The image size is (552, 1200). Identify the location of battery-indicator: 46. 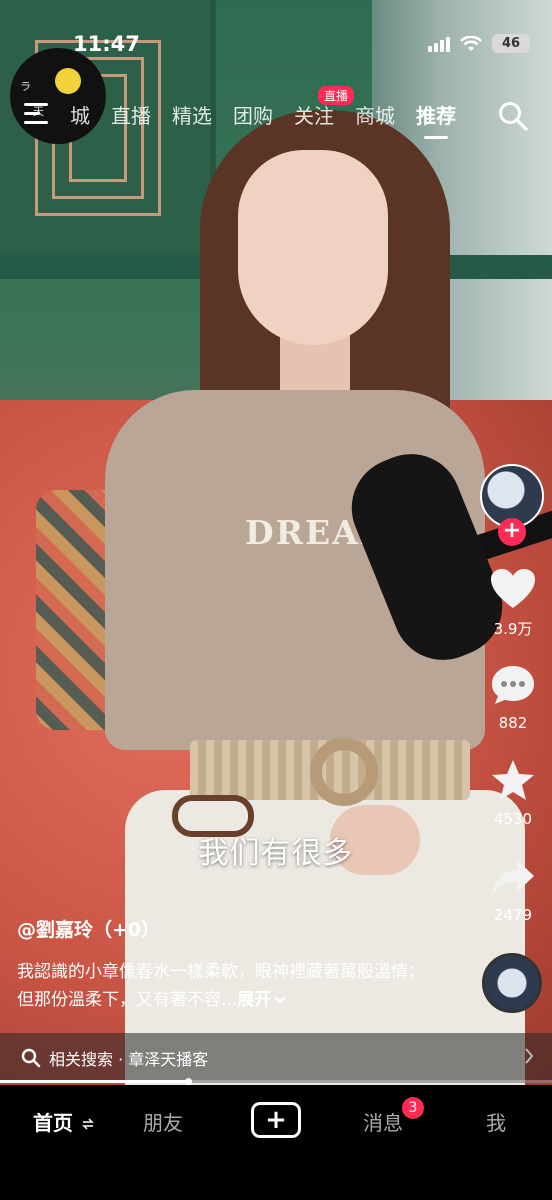
(511, 43).